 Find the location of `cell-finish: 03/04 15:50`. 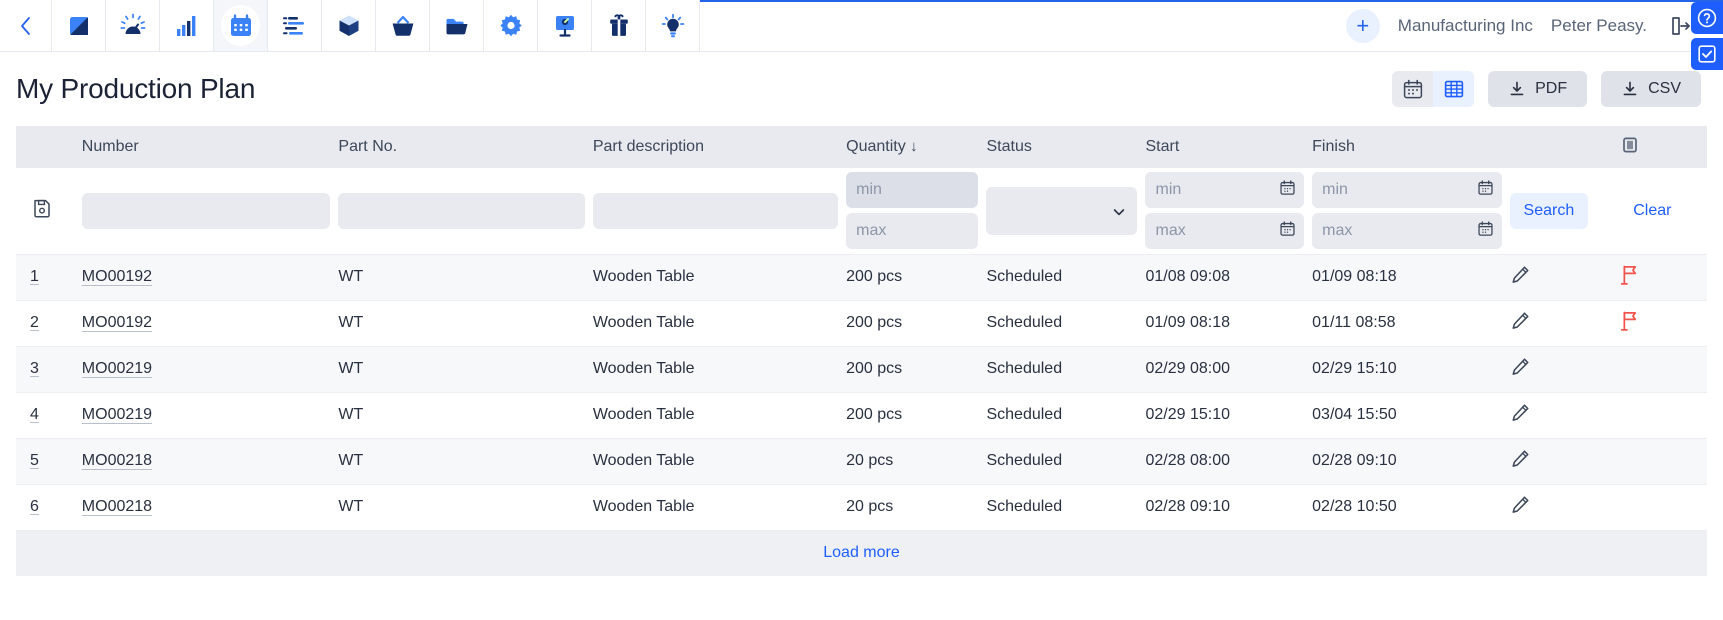

cell-finish: 03/04 15:50 is located at coordinates (1411, 414).